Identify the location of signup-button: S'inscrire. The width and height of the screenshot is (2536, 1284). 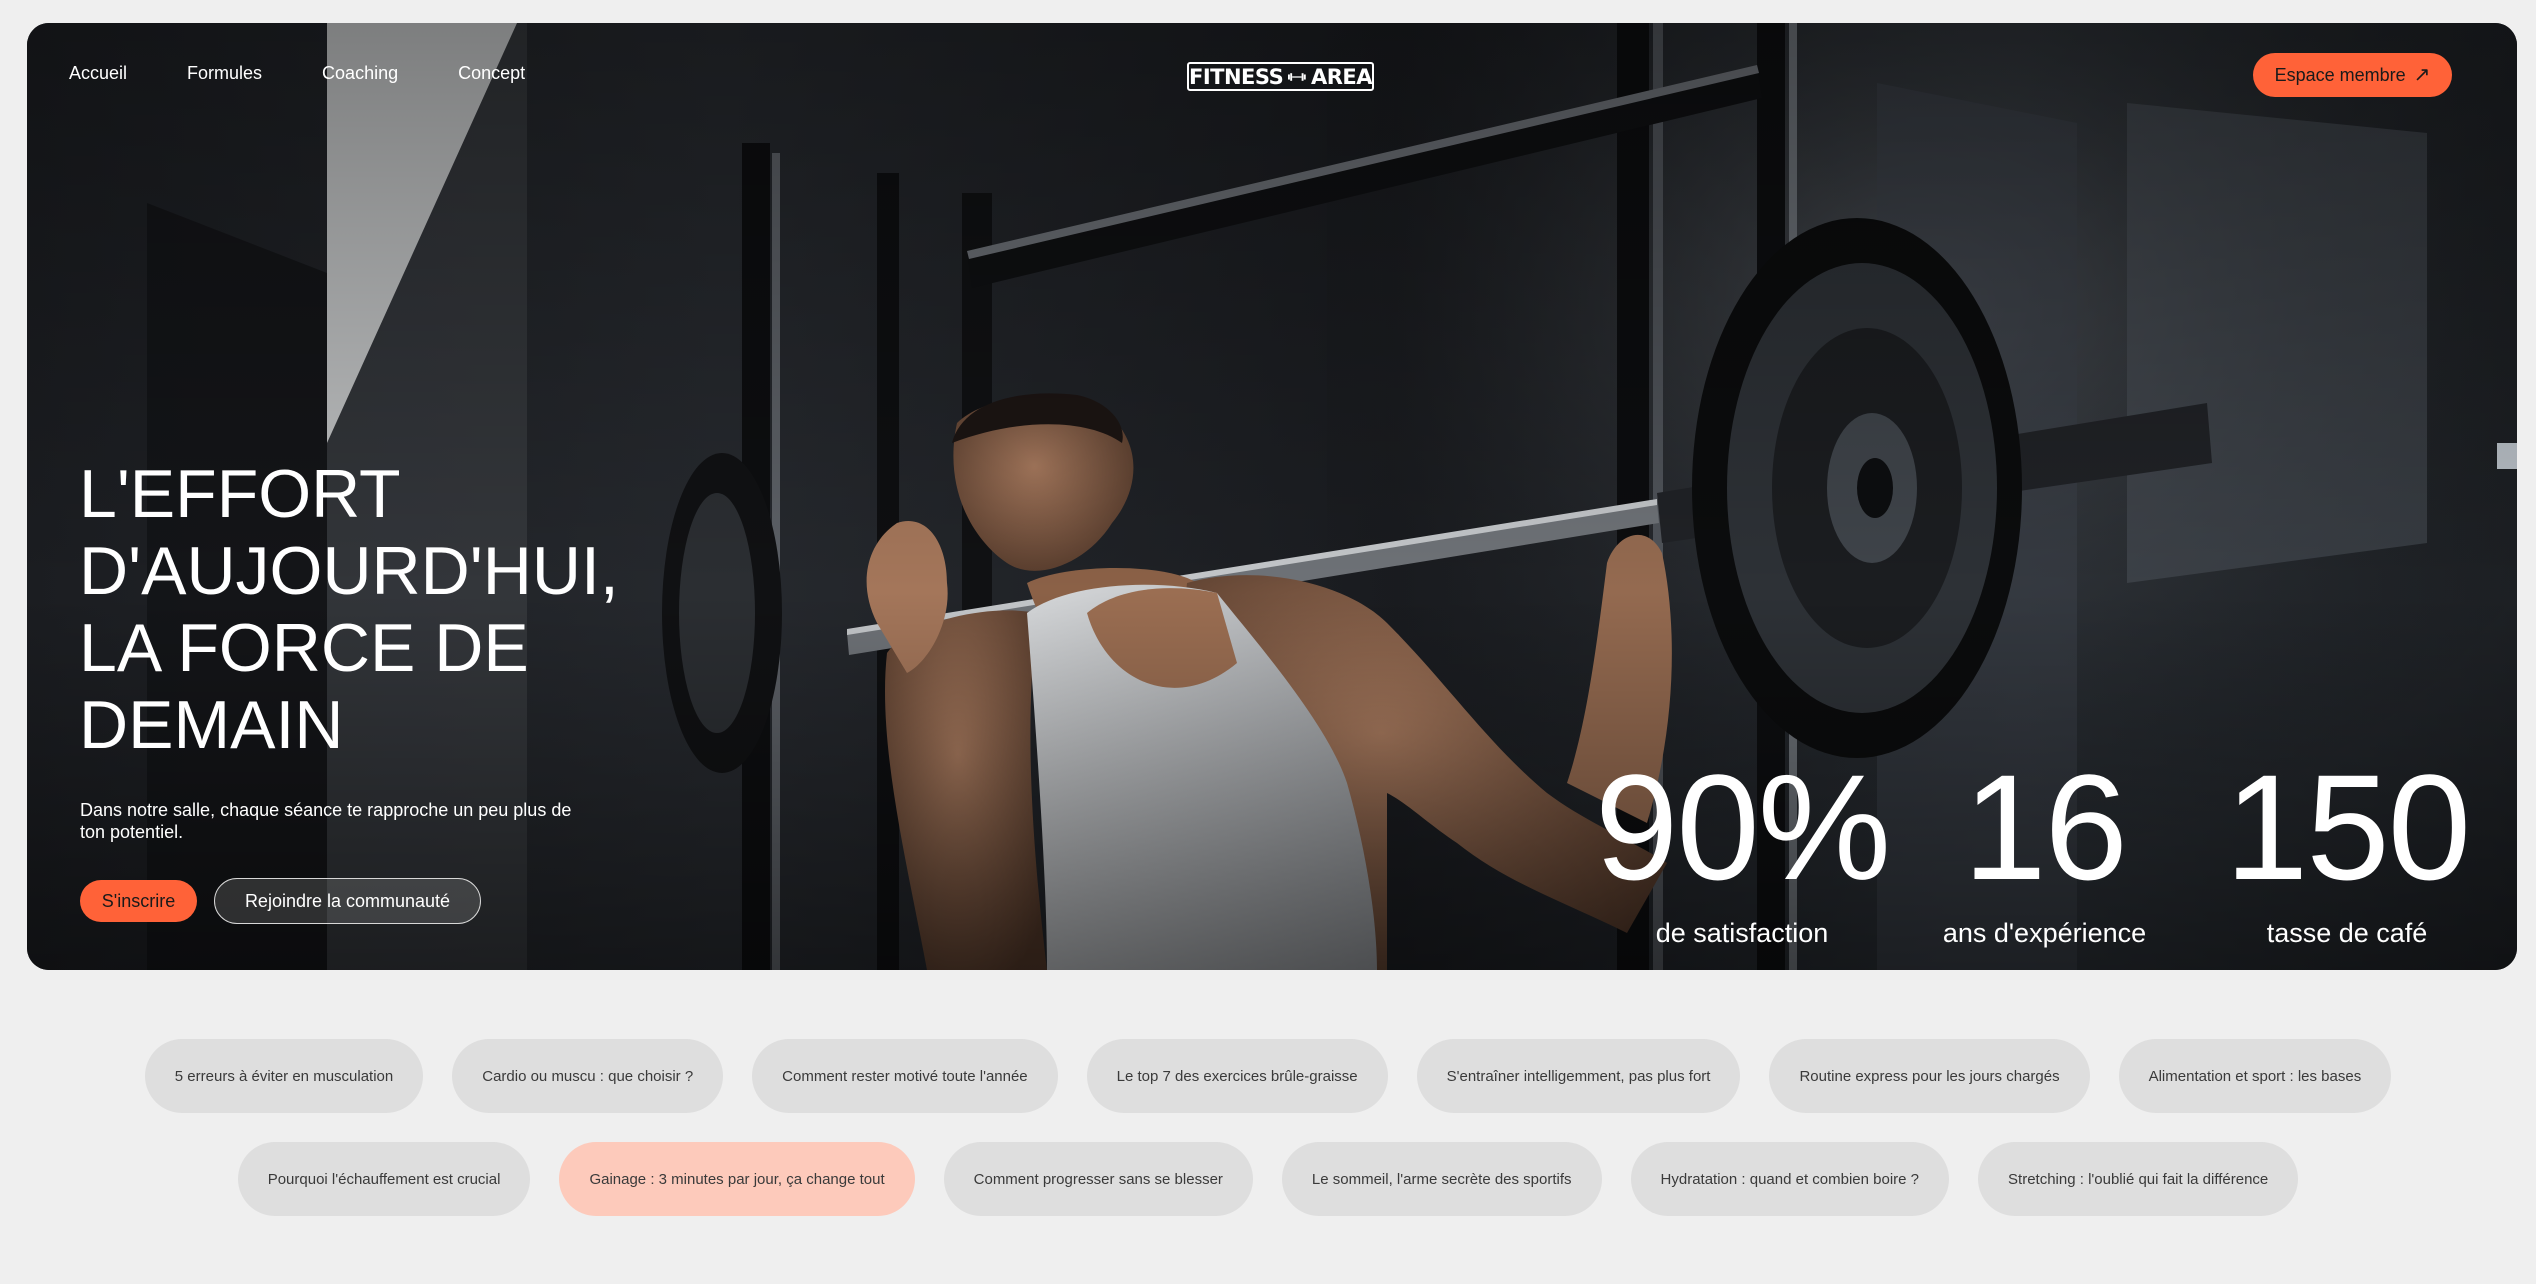
(138, 901).